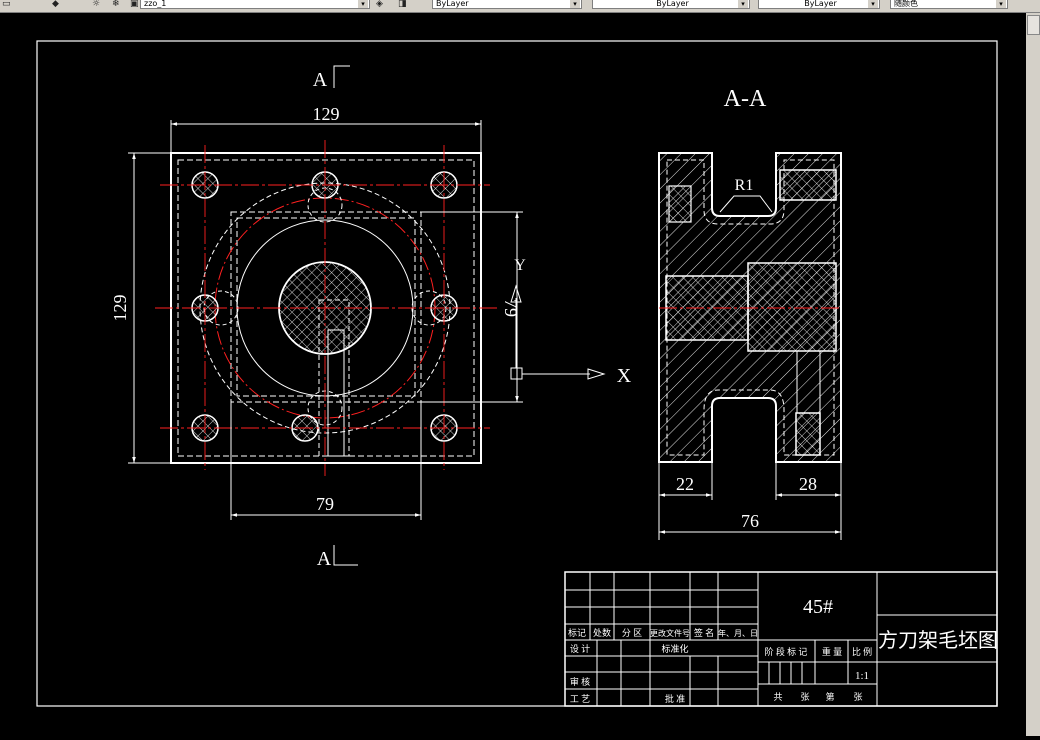 The image size is (1040, 740). I want to click on vertical-scrollbar, so click(1033, 374).